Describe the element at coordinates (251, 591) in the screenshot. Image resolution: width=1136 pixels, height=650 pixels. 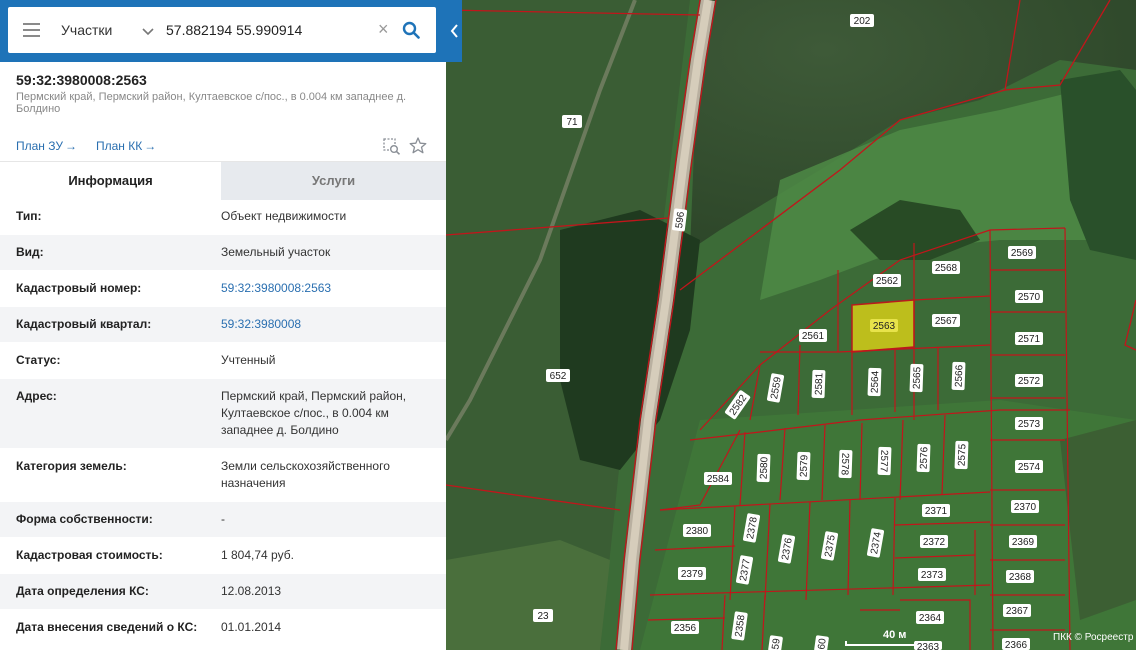
I see `info-value: 12.08.2013` at that location.